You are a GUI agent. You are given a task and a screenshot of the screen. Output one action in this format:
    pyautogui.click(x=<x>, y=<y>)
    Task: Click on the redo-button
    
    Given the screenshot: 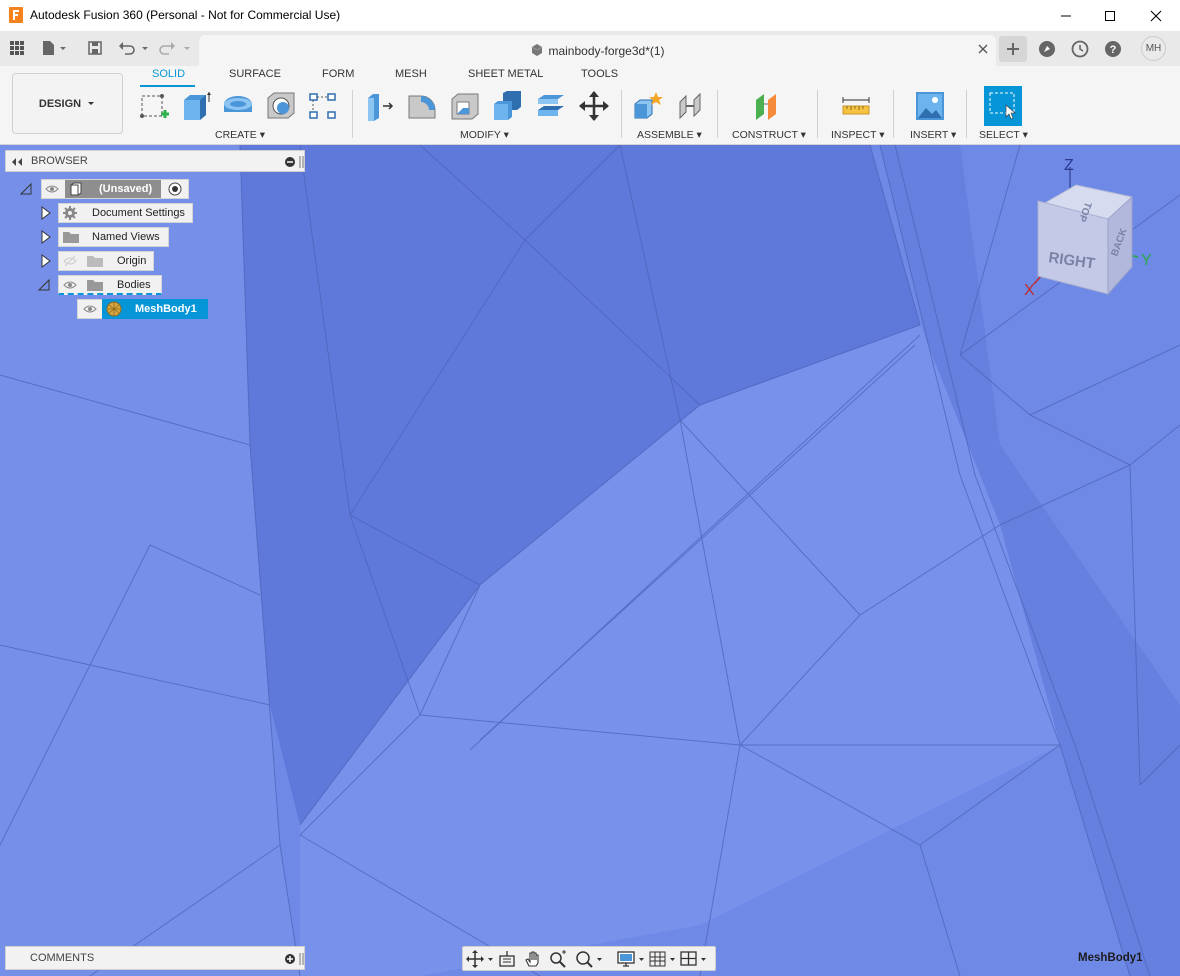 What is the action you would take?
    pyautogui.click(x=176, y=48)
    